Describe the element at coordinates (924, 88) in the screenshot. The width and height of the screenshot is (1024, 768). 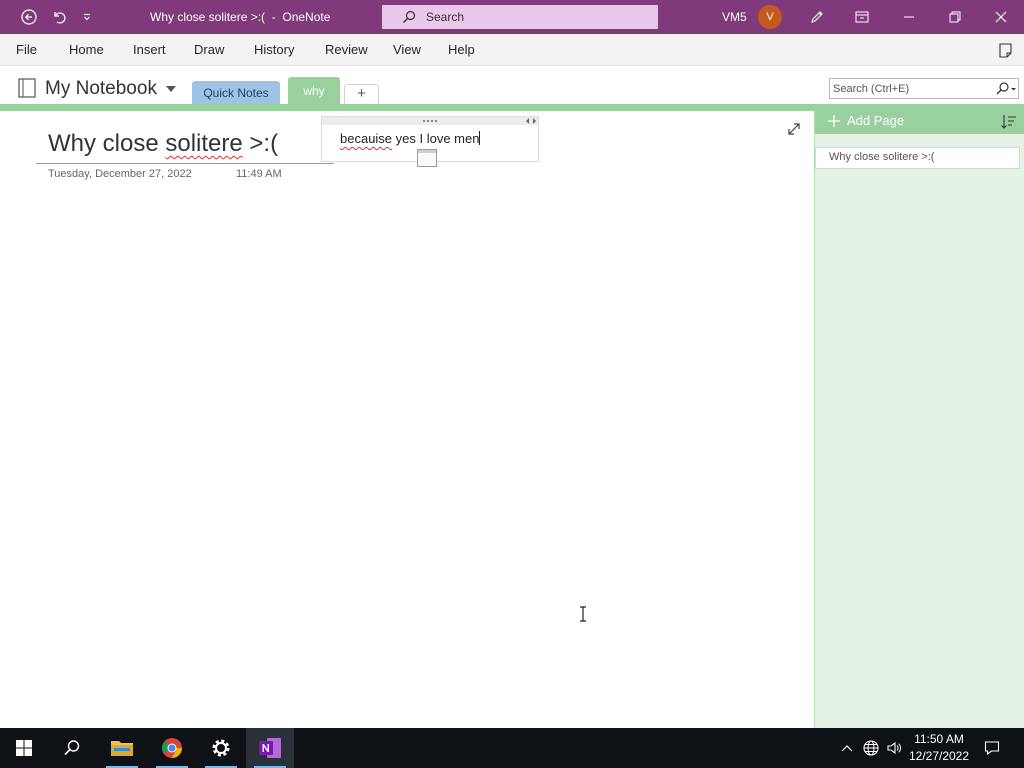
I see `notes-search-input: Search (Ctrl+E)` at that location.